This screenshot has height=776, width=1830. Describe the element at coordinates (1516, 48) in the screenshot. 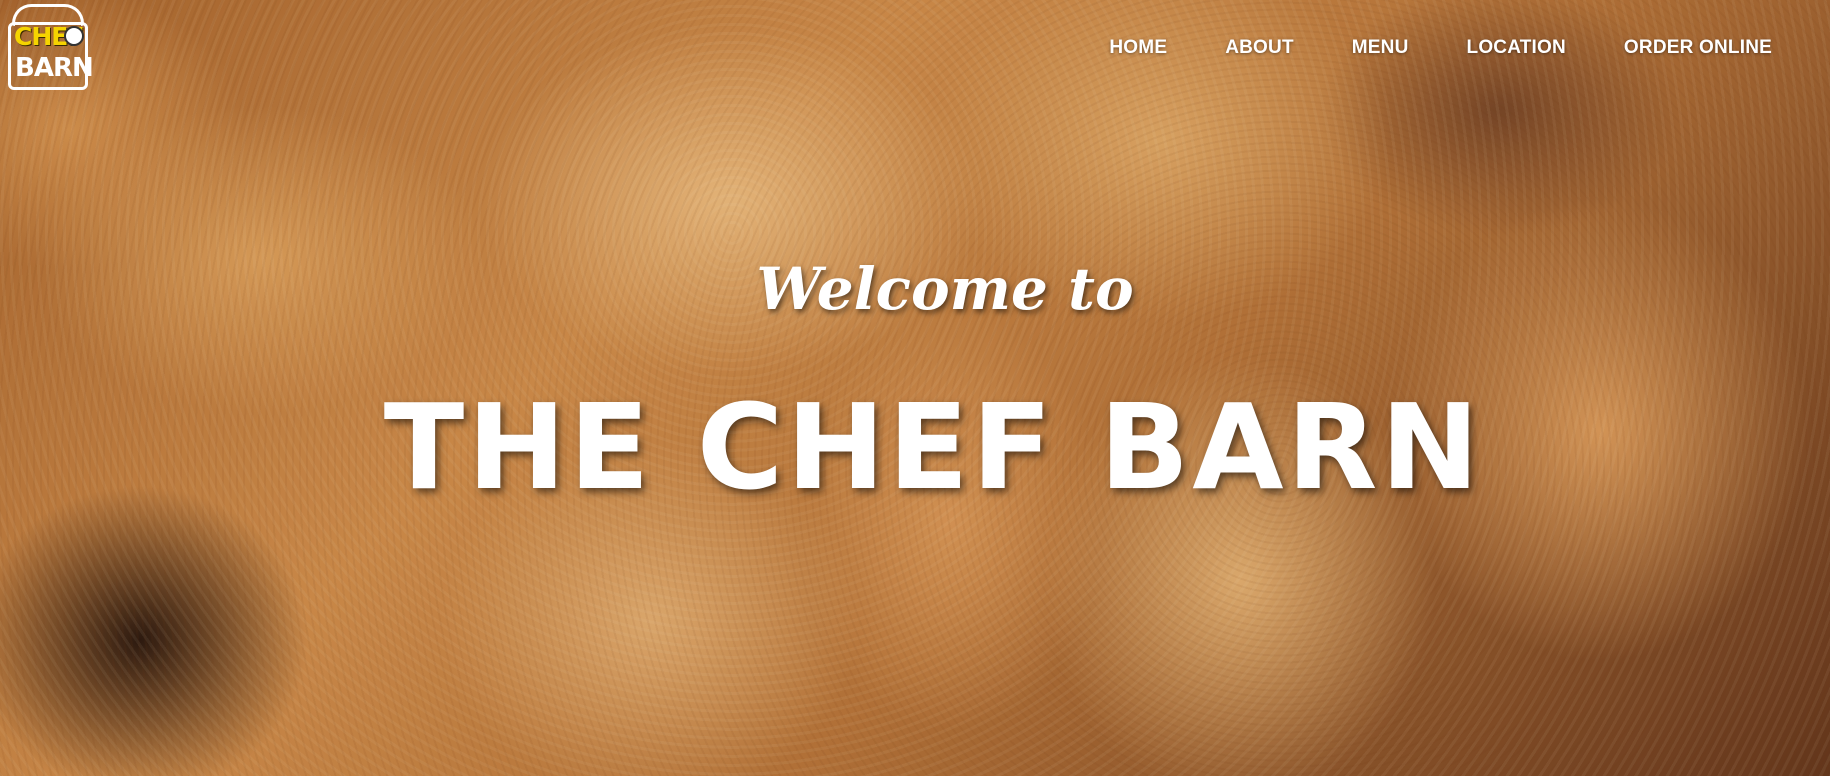

I see `nav-location-link: LOCATION` at that location.